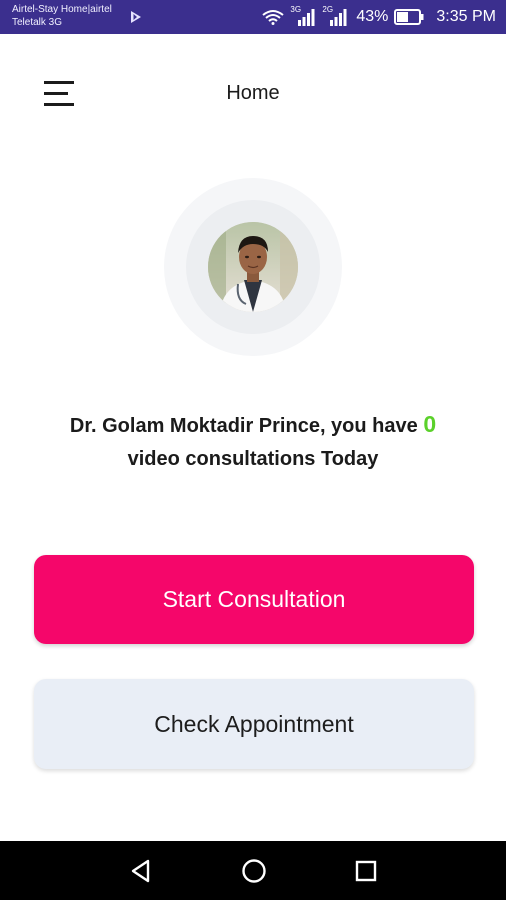 The image size is (506, 900). I want to click on start-consultation-label: Start Consultation, so click(254, 599).